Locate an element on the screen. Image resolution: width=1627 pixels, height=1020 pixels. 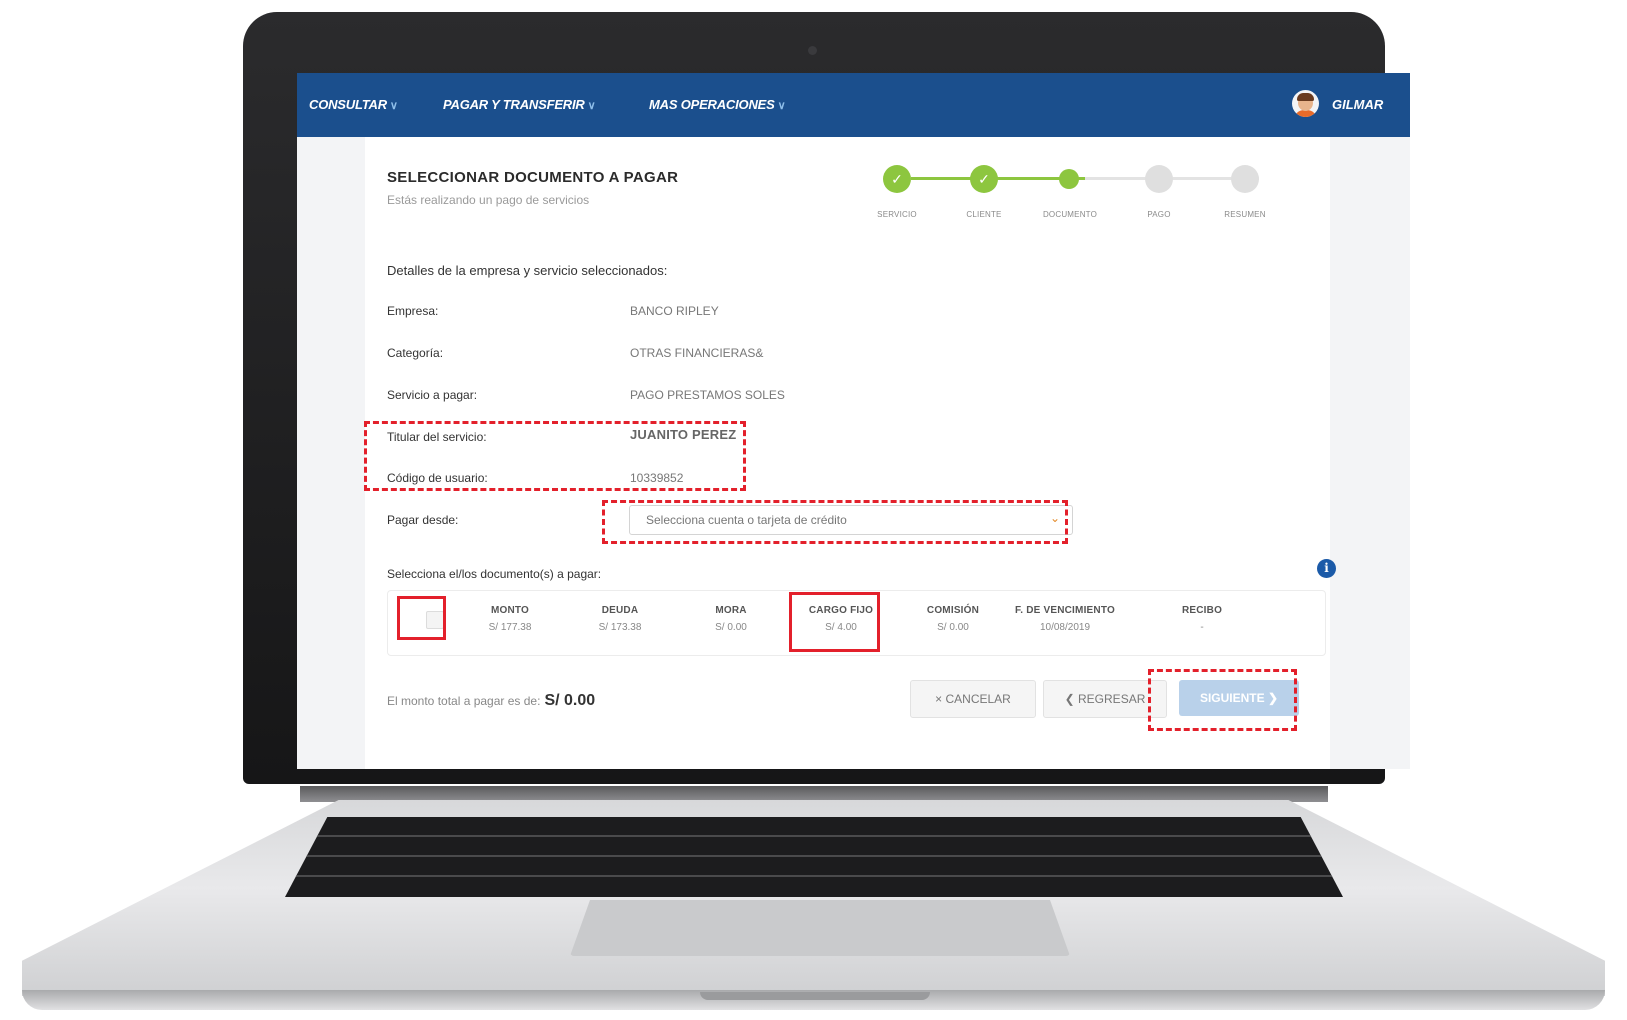
column-header: MONTO is located at coordinates (510, 610).